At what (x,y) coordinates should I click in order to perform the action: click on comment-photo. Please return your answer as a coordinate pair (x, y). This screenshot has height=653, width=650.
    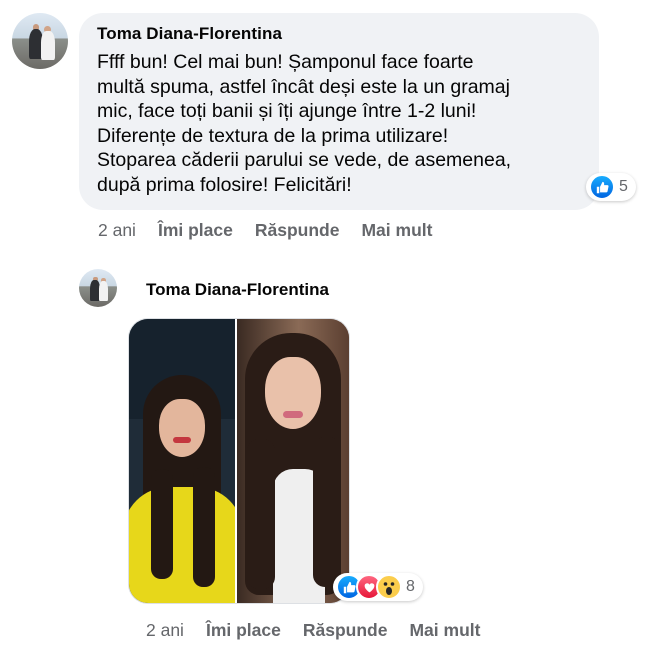
    Looking at the image, I should click on (239, 461).